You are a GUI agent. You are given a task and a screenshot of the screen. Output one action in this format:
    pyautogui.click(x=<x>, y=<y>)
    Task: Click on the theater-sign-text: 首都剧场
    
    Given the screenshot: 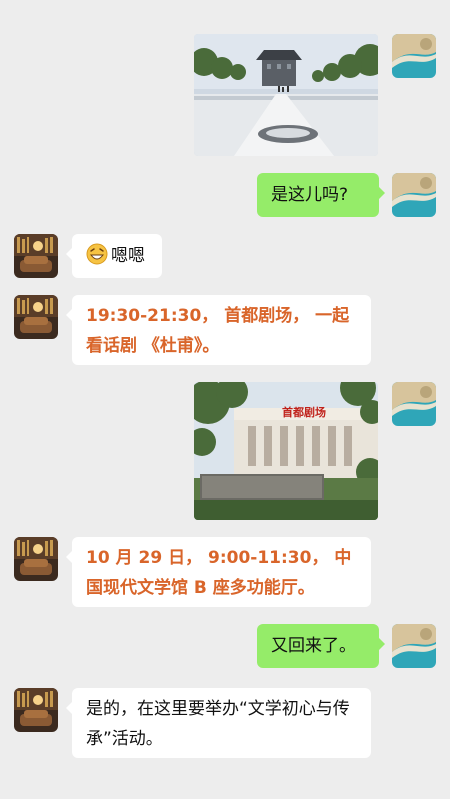 What is the action you would take?
    pyautogui.click(x=304, y=412)
    